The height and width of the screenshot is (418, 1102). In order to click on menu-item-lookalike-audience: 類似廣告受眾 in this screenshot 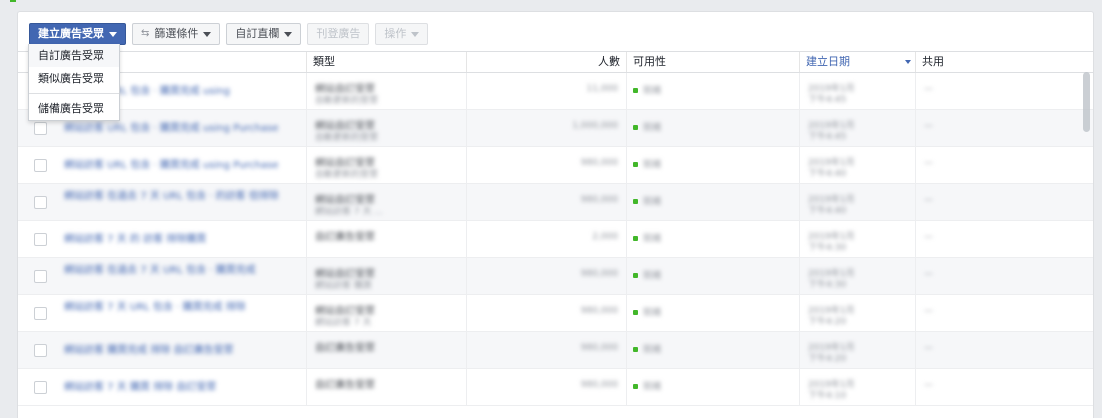, I will do `click(74, 78)`.